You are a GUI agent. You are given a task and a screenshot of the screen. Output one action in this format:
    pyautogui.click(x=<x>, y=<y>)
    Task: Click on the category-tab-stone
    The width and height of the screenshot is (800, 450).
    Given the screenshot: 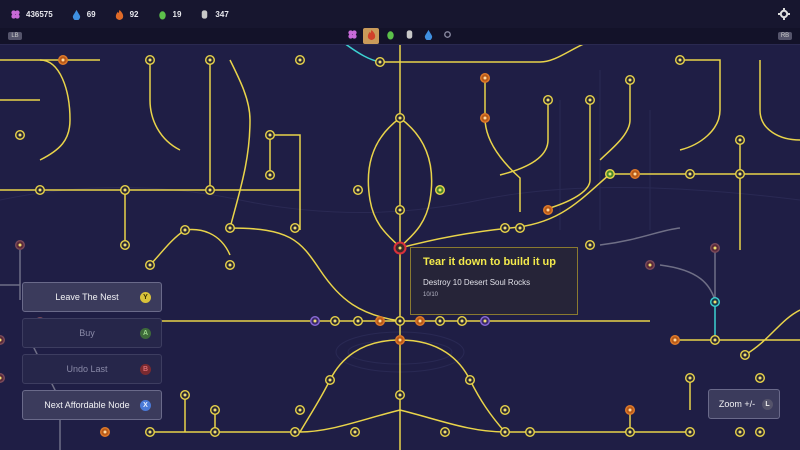 What is the action you would take?
    pyautogui.click(x=409, y=36)
    